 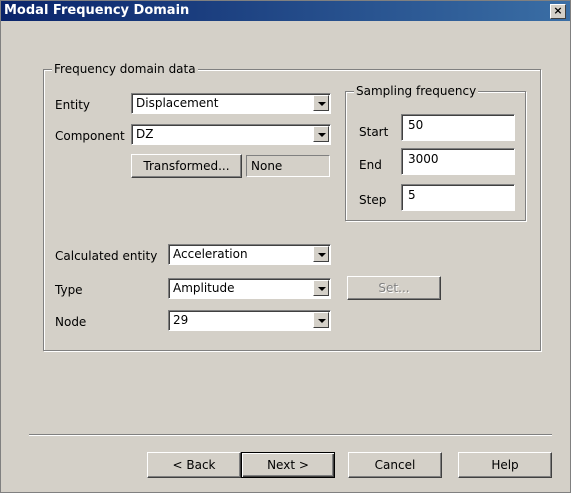 I want to click on close-icon: ×, so click(x=558, y=10).